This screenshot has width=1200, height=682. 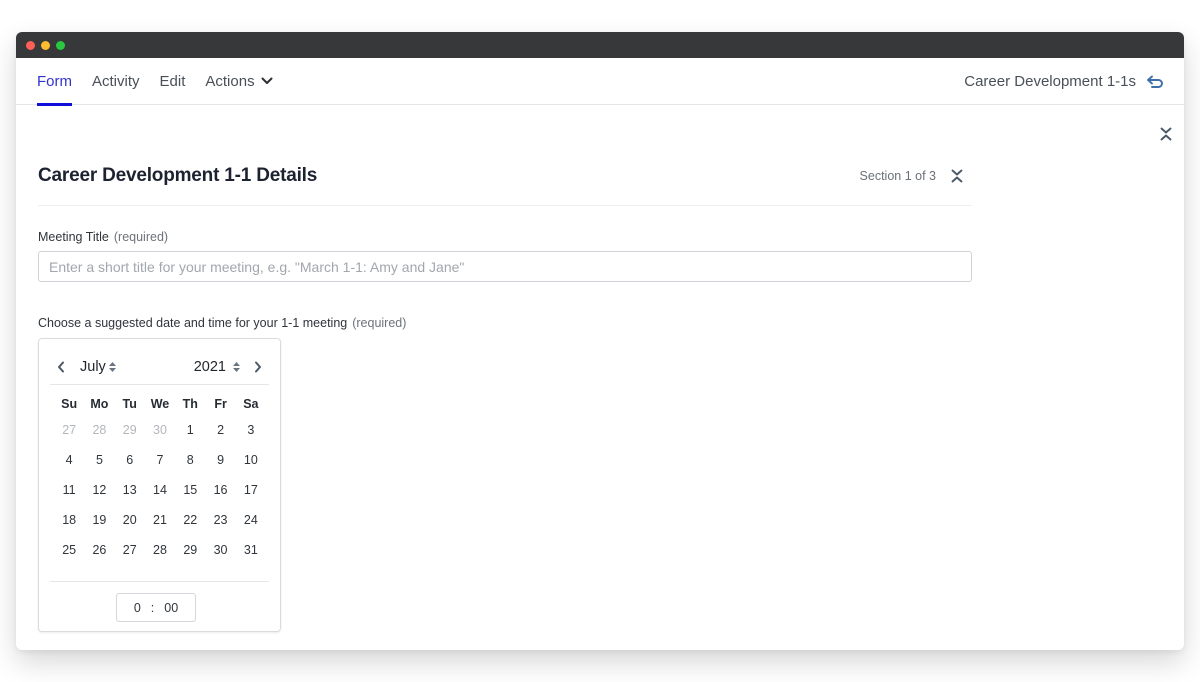 I want to click on tab-edit: Edit, so click(x=173, y=81).